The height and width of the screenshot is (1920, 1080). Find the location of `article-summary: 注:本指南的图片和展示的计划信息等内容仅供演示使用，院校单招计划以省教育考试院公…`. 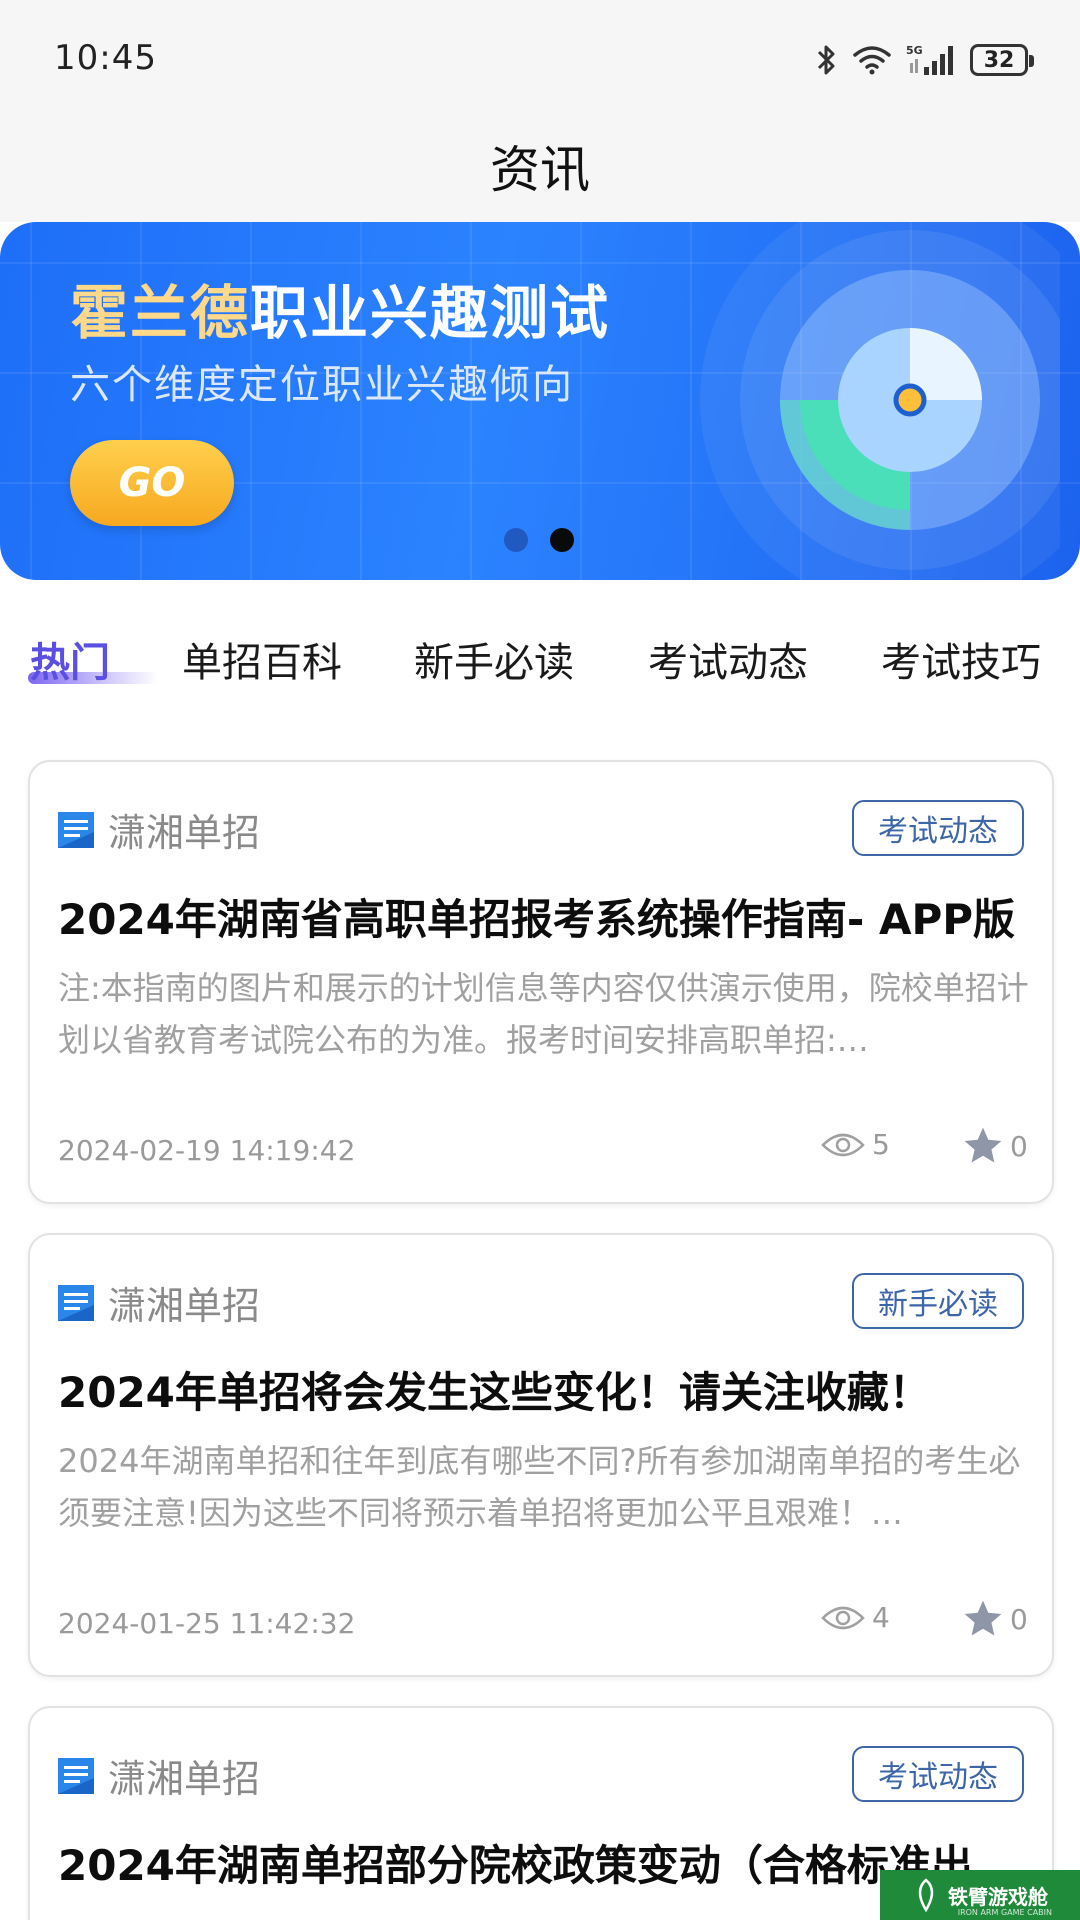

article-summary: 注:本指南的图片和展示的计划信息等内容仅供演示使用，院校单招计划以省教育考试院公… is located at coordinates (543, 1014).